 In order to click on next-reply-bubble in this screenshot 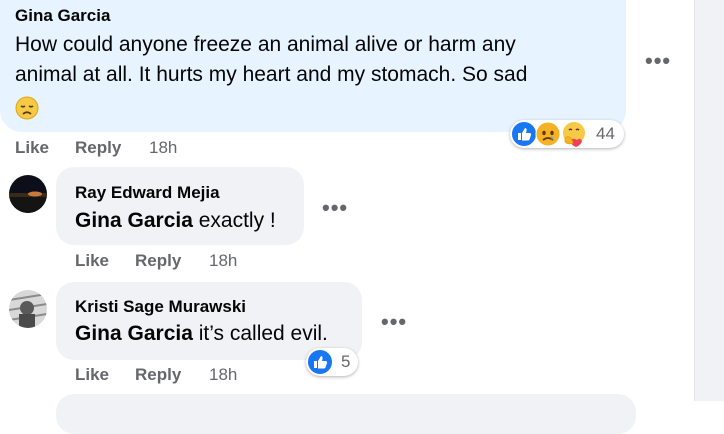, I will do `click(346, 414)`.